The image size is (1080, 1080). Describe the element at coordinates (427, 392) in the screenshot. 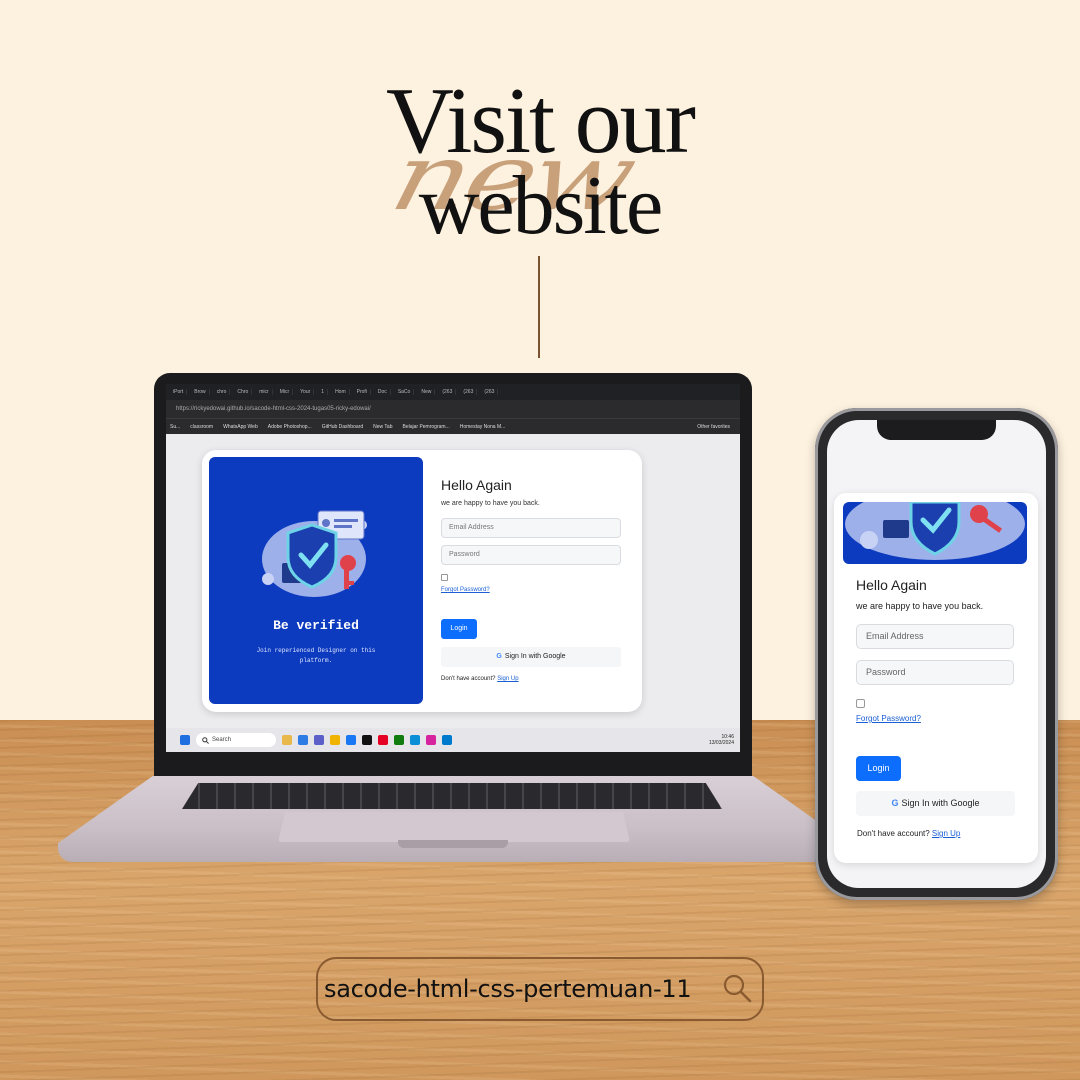

I see `browser-tab: New` at that location.